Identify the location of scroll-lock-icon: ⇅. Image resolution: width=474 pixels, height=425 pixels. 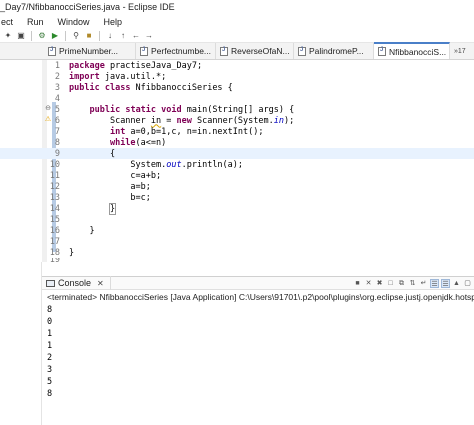
(412, 283).